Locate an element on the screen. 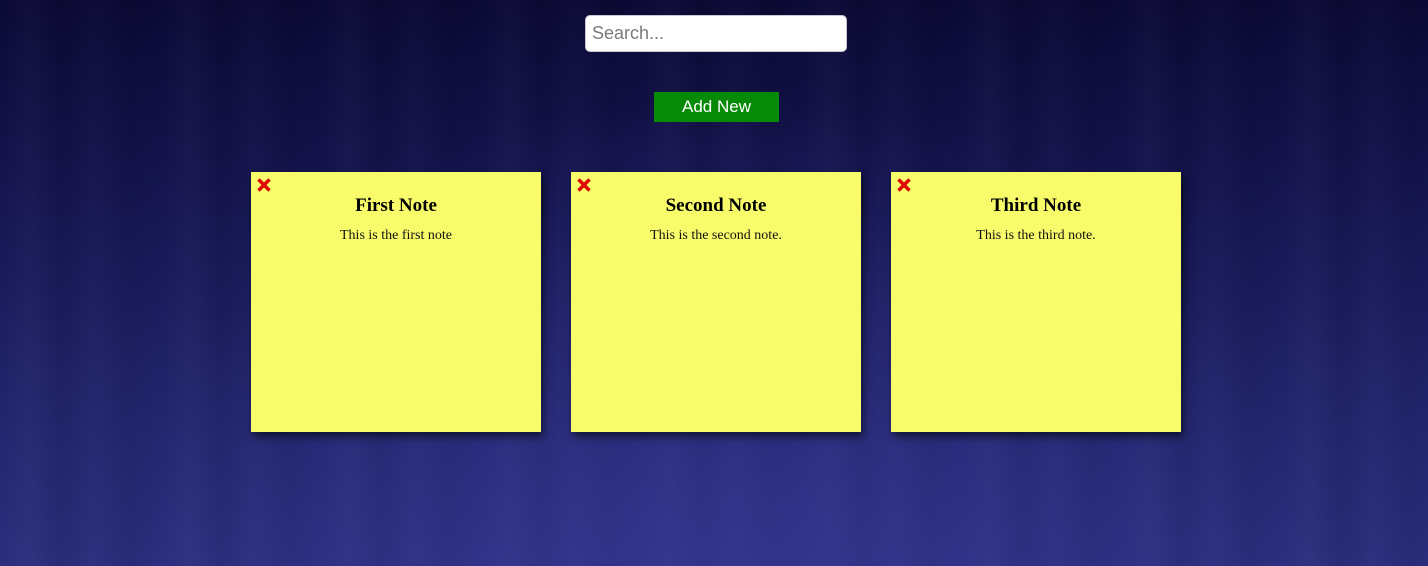 The height and width of the screenshot is (566, 1428). note-card: Second Note This is the second note. is located at coordinates (716, 302).